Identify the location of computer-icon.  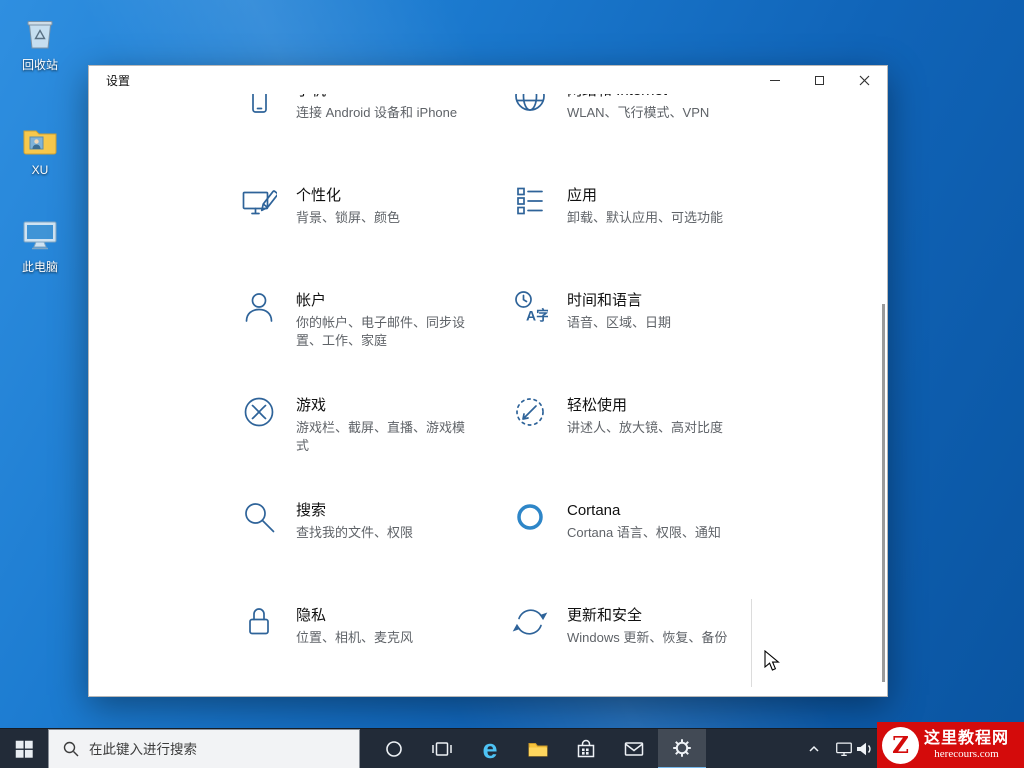
(40, 235).